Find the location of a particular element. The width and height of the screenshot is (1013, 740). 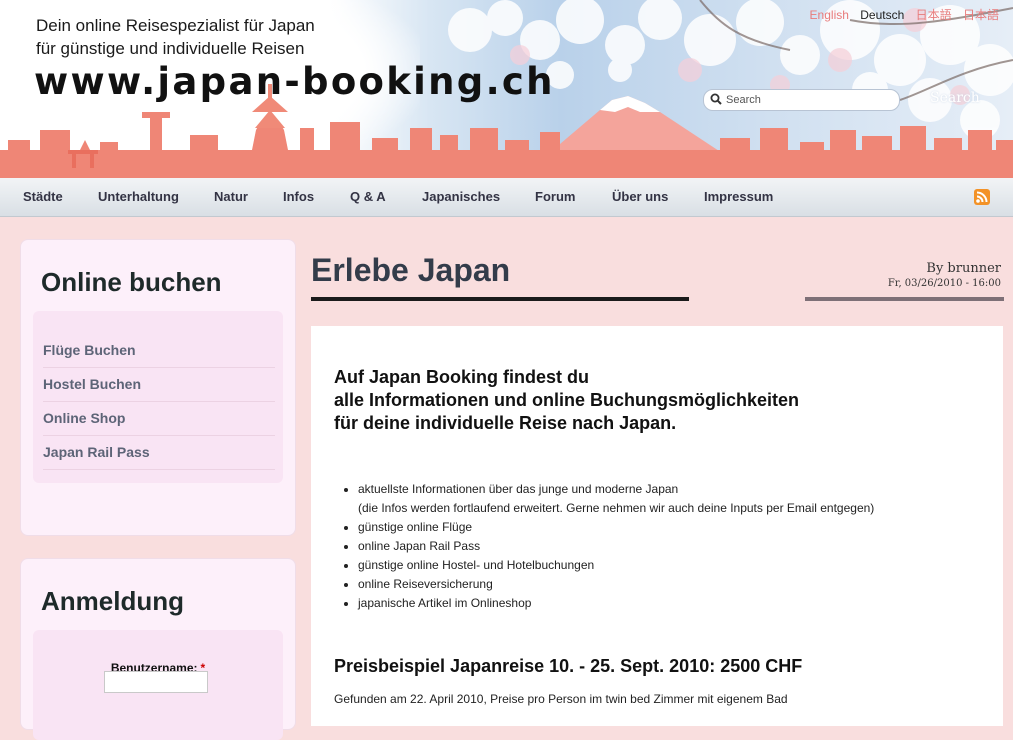

language-link-english: English is located at coordinates (829, 15).